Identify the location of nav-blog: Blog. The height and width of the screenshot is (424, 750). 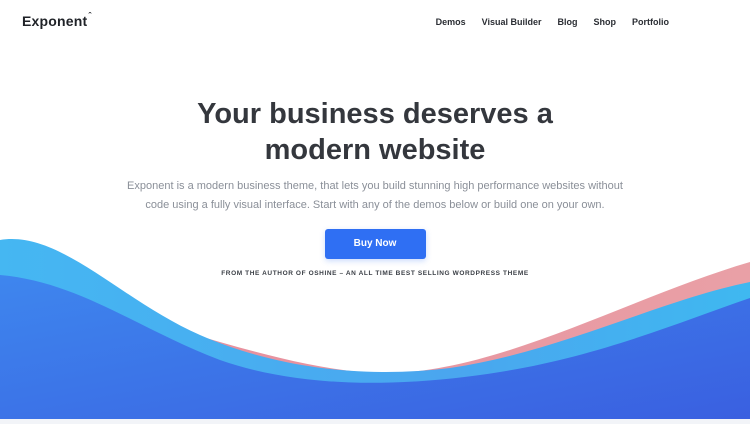
(568, 22).